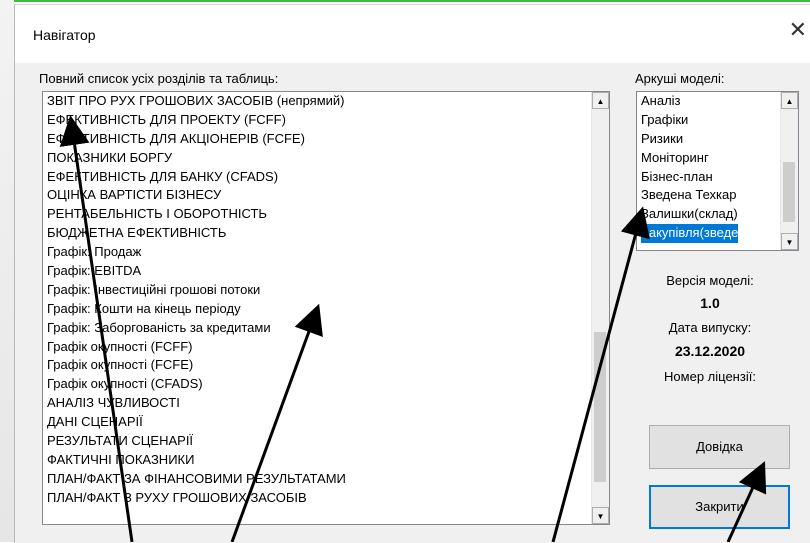 The image size is (810, 543). What do you see at coordinates (710, 376) in the screenshot?
I see `license-label: Номер ліцензії:` at bounding box center [710, 376].